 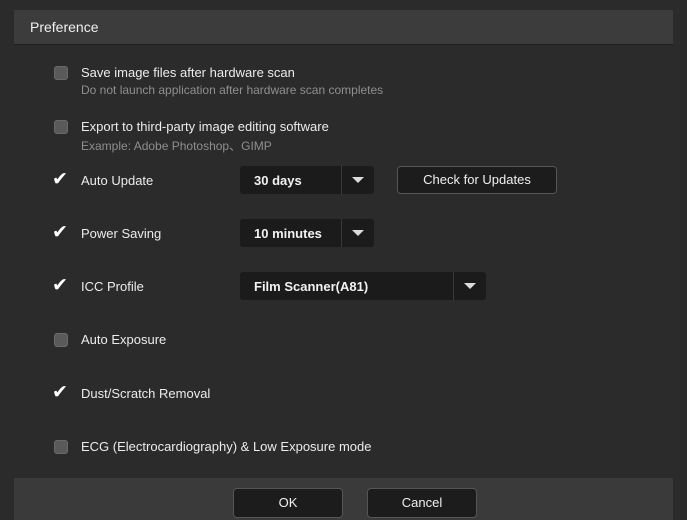 What do you see at coordinates (117, 180) in the screenshot?
I see `auto-update-label: Auto Update` at bounding box center [117, 180].